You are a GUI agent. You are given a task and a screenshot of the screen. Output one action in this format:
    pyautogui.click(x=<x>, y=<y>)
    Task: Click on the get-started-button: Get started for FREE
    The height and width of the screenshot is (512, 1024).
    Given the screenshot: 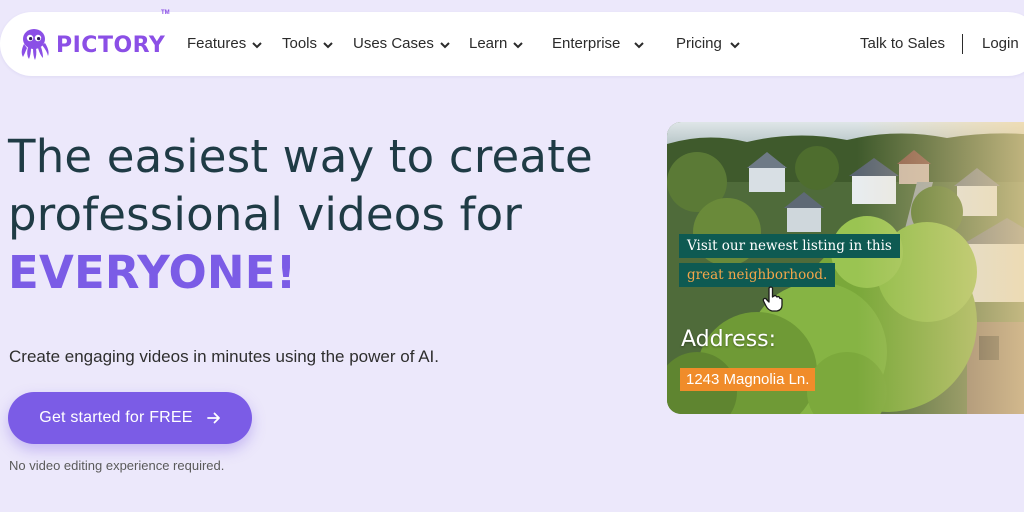 What is the action you would take?
    pyautogui.click(x=130, y=418)
    